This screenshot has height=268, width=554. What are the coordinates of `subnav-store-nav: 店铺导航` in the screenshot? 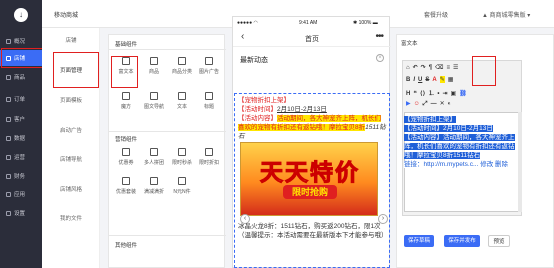 It's located at (71, 159).